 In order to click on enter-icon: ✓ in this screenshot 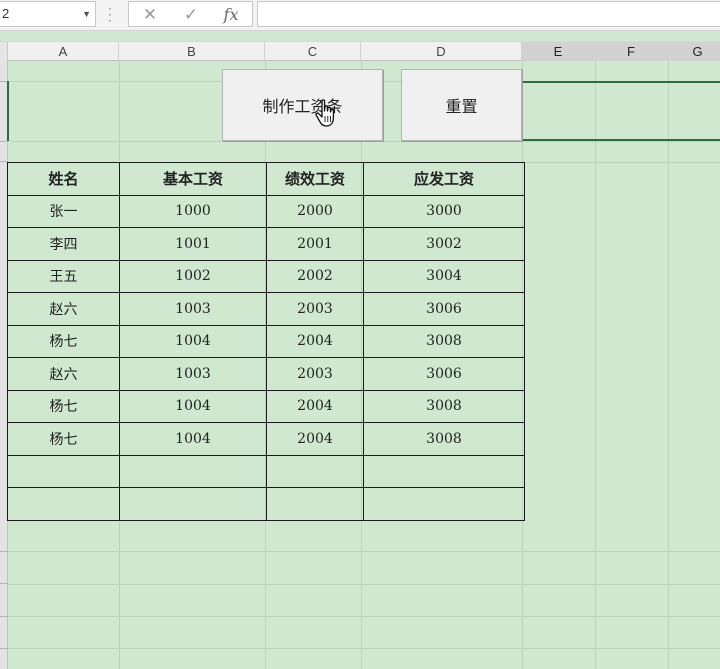, I will do `click(191, 15)`.